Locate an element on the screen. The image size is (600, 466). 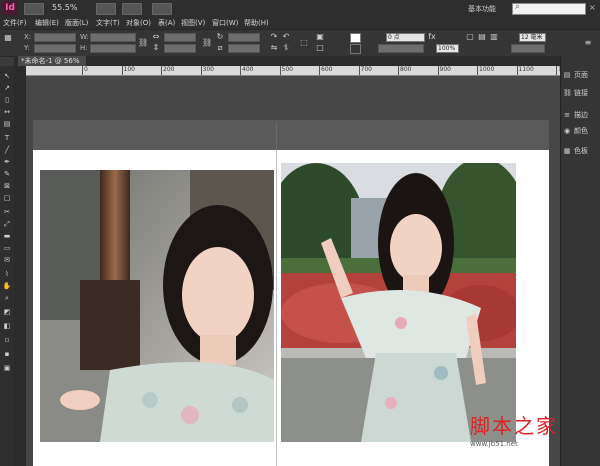
scale-y-field is located at coordinates (180, 48).